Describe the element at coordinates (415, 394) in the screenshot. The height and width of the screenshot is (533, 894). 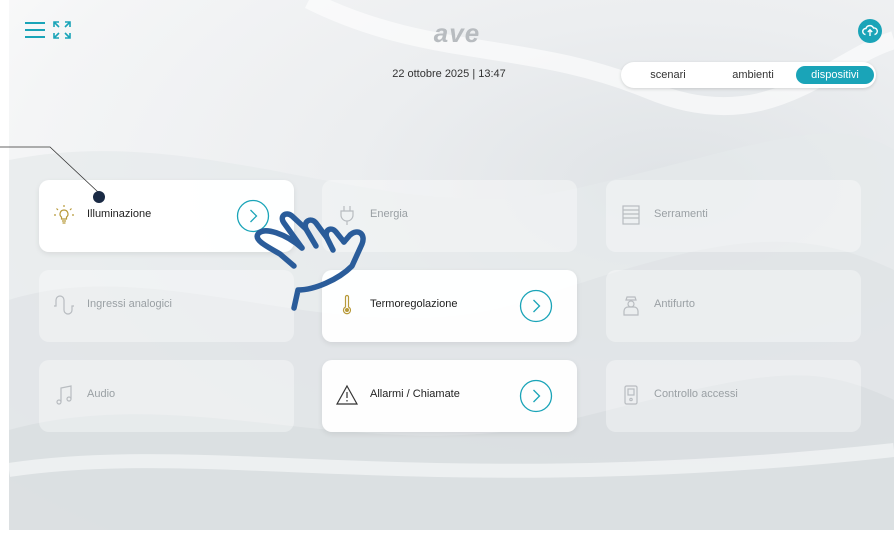
I see `device-label: Allarmi / Chiamate` at that location.